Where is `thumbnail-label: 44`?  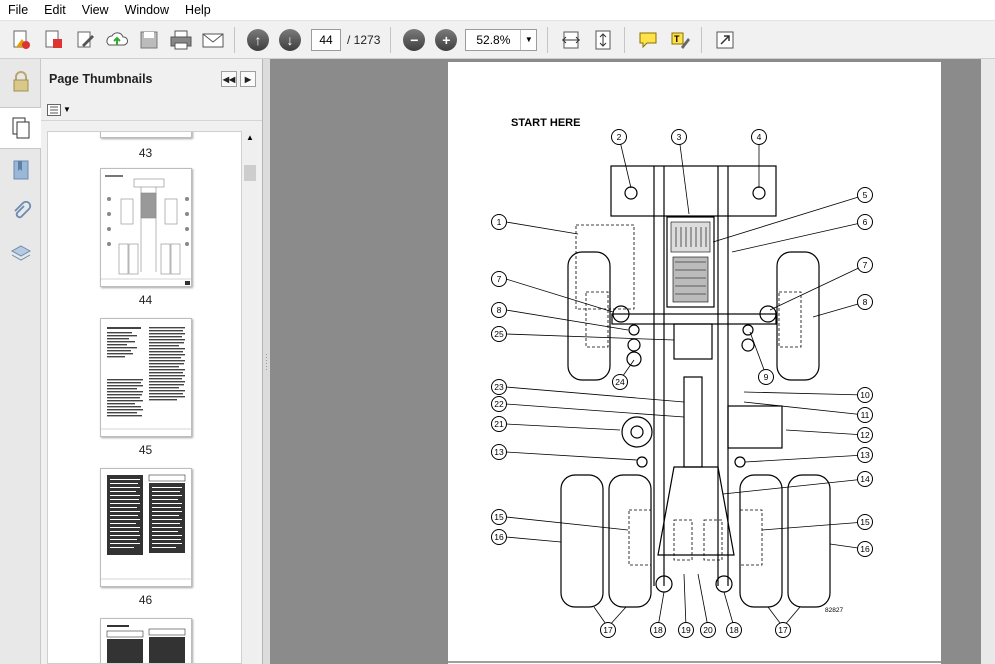 thumbnail-label: 44 is located at coordinates (145, 300).